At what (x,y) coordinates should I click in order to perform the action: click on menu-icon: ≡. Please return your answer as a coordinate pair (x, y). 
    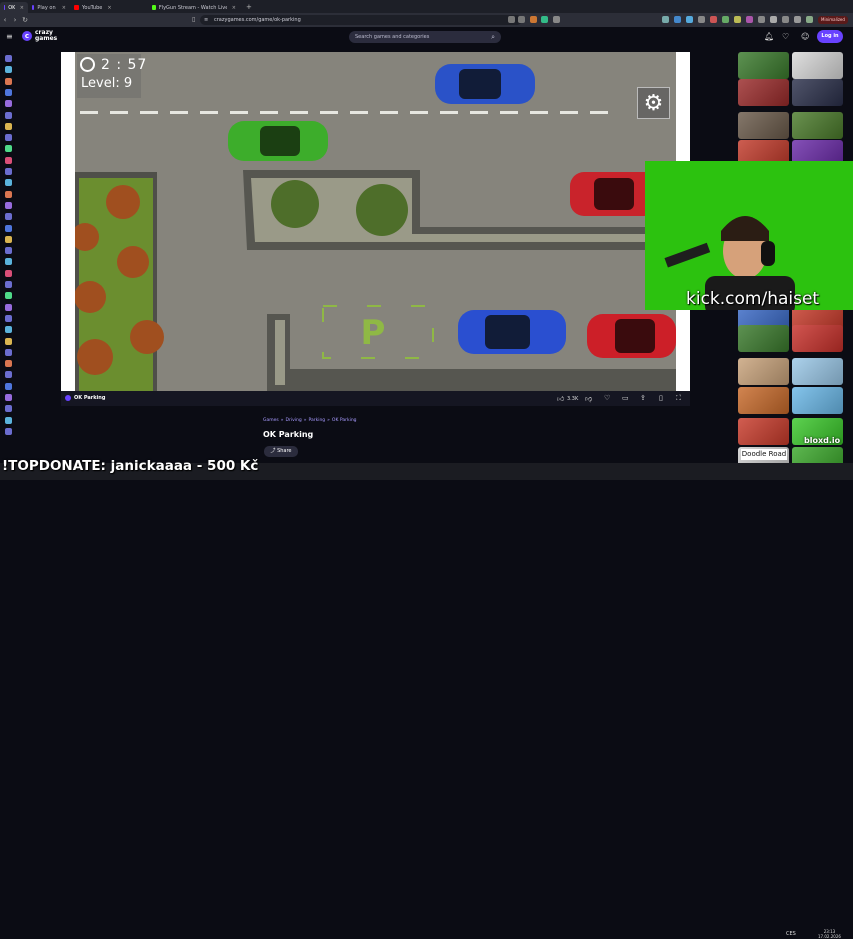
    Looking at the image, I should click on (9, 36).